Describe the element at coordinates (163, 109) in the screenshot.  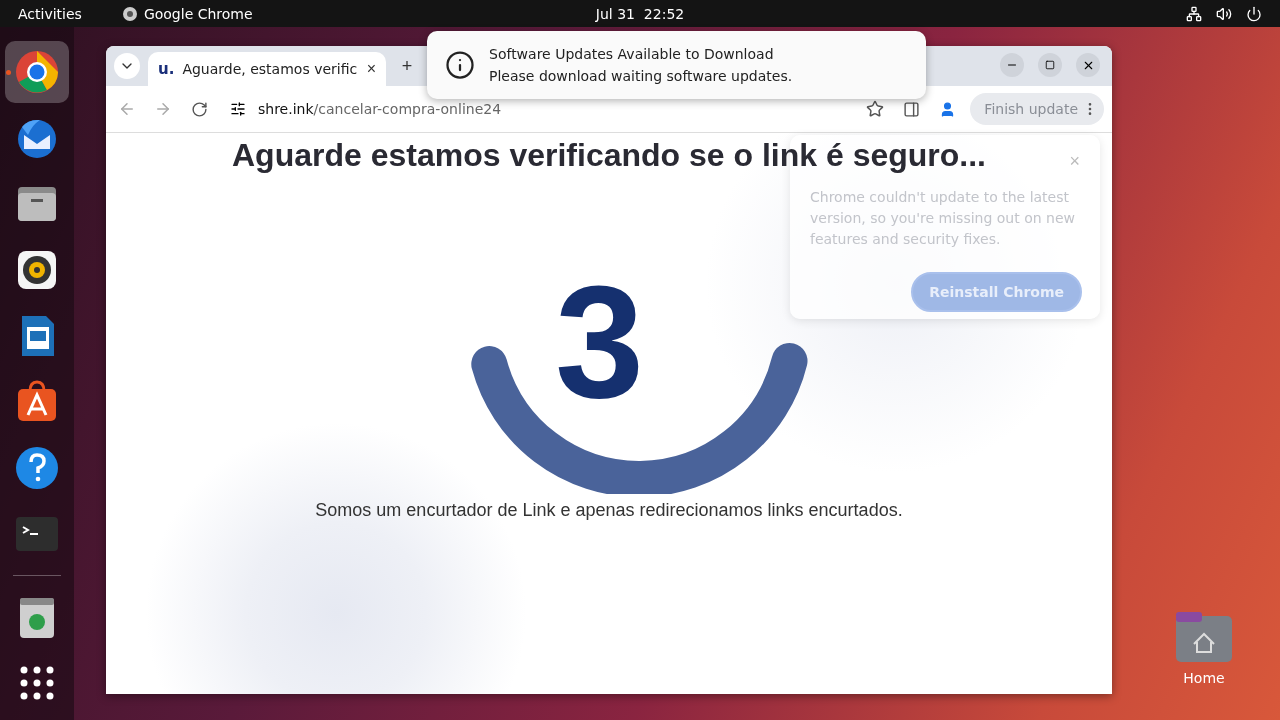
I see `forward-arrow-icon` at that location.